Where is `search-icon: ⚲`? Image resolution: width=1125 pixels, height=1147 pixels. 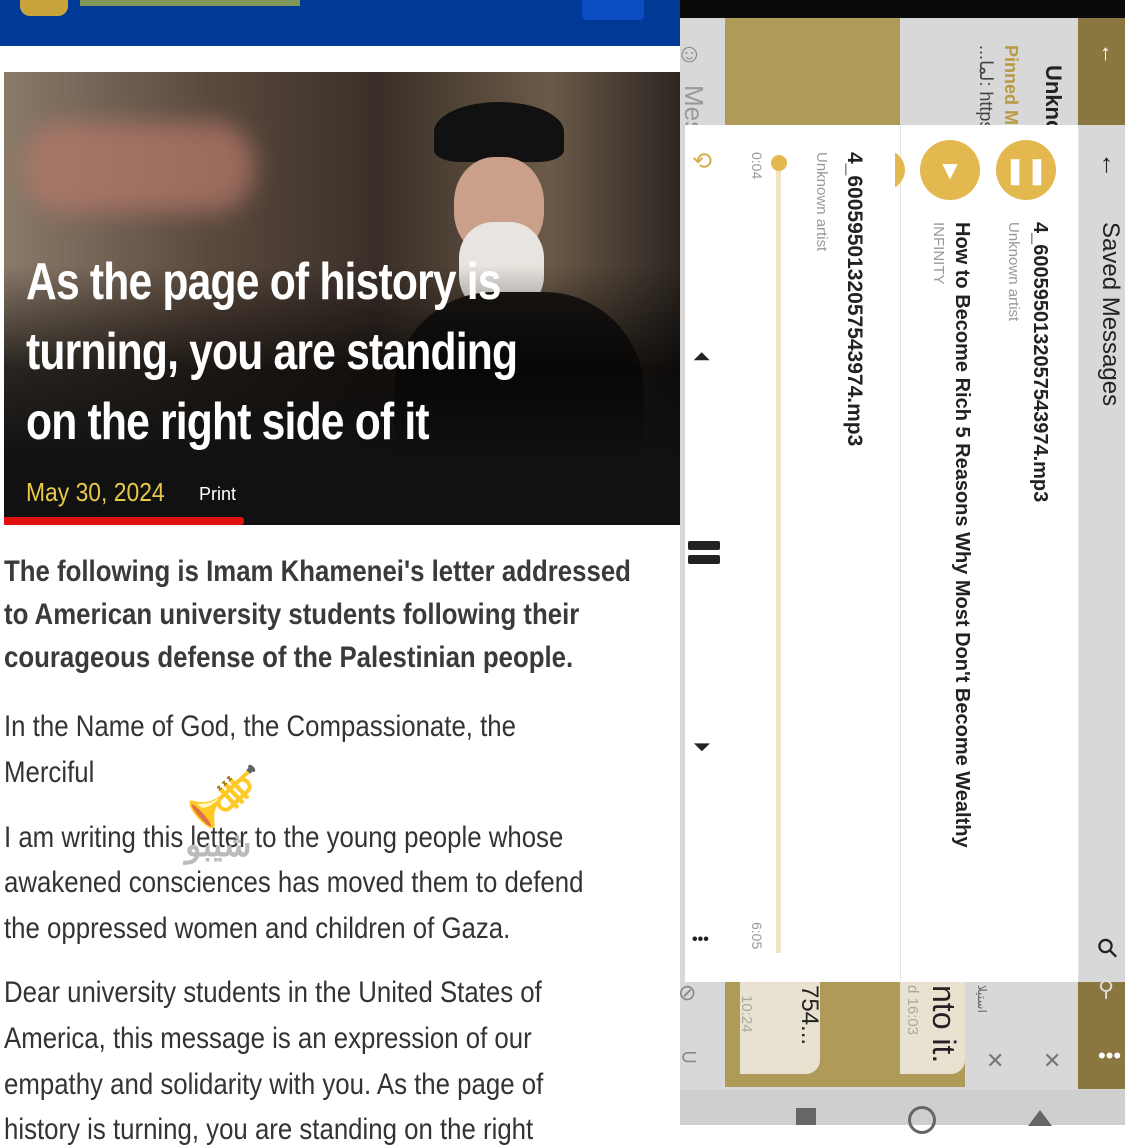 search-icon: ⚲ is located at coordinates (1106, 989).